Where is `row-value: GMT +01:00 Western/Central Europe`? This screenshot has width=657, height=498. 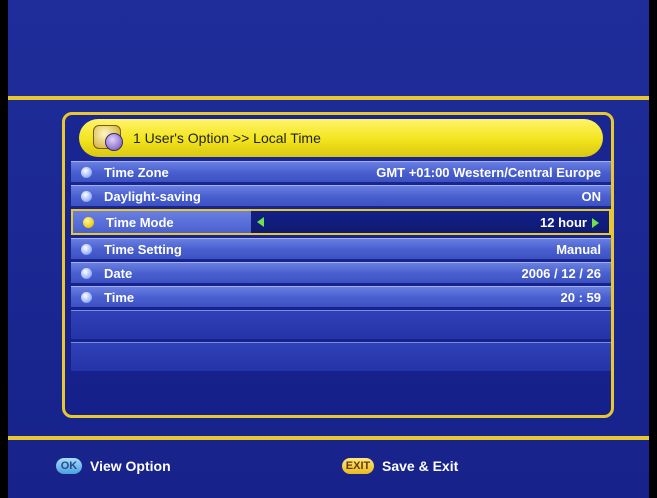 row-value: GMT +01:00 Western/Central Europe is located at coordinates (488, 172).